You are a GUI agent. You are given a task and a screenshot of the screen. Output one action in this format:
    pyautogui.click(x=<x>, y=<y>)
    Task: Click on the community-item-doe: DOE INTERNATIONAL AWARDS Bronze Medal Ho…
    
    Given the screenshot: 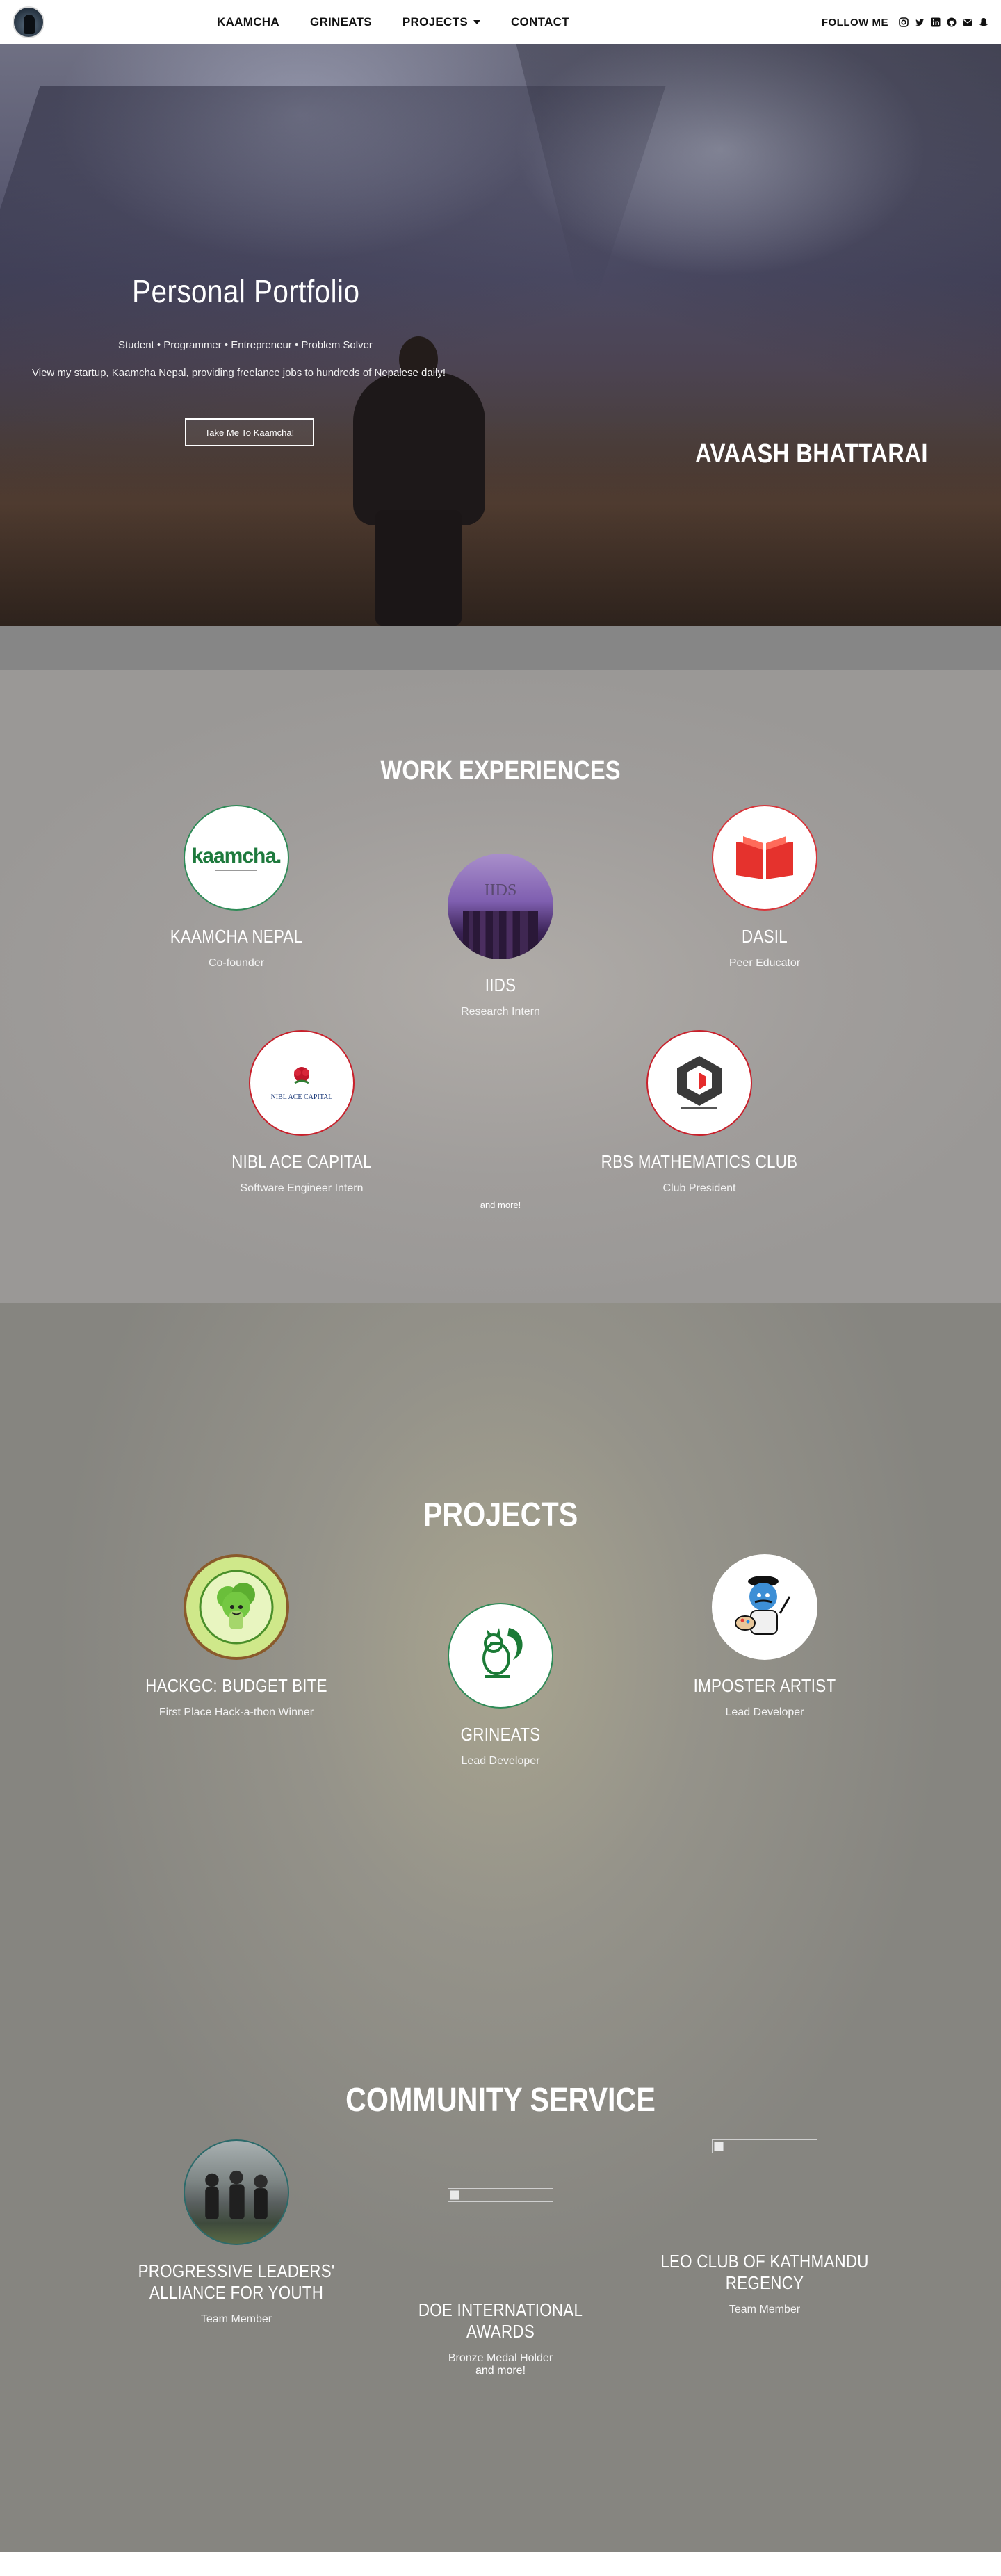 What is the action you would take?
    pyautogui.click(x=500, y=2276)
    